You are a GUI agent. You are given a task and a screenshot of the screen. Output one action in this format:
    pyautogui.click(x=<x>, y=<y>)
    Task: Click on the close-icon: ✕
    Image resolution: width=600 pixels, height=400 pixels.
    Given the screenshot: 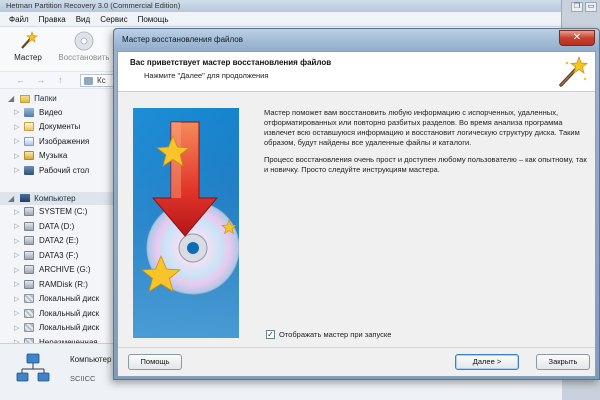 What is the action you would take?
    pyautogui.click(x=577, y=38)
    